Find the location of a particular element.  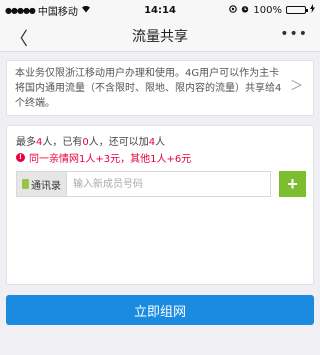

plus-icon: + is located at coordinates (292, 184).